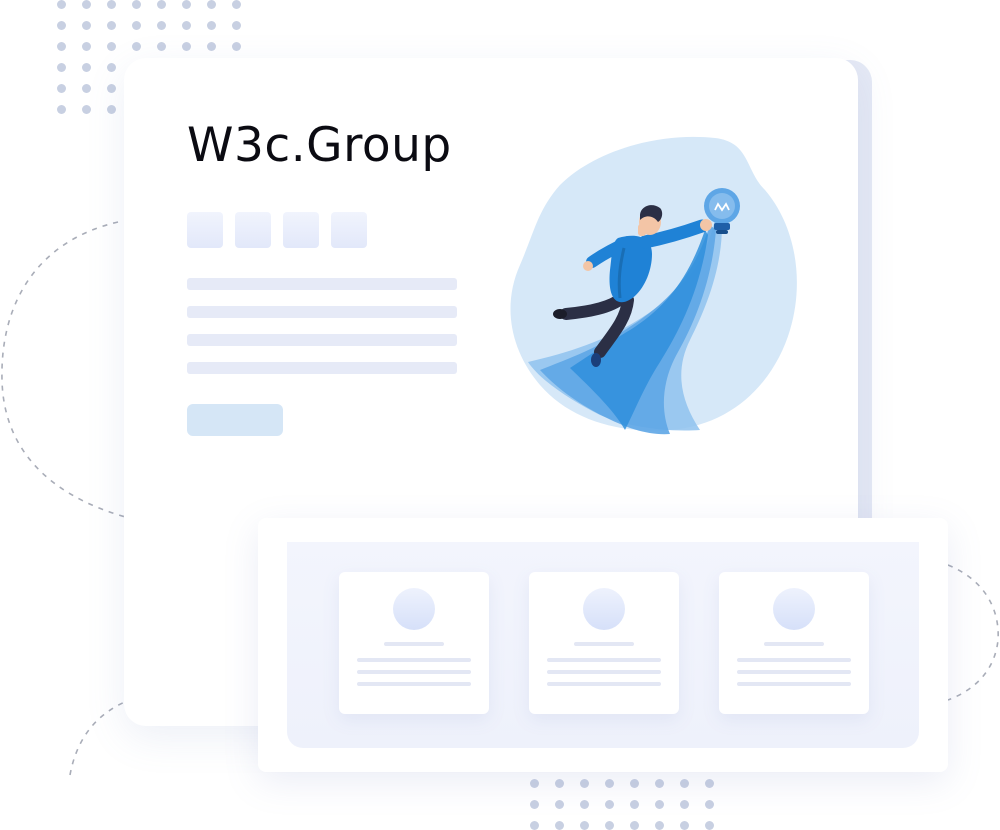  Describe the element at coordinates (319, 145) in the screenshot. I see `brand-title: W3c.Group` at that location.